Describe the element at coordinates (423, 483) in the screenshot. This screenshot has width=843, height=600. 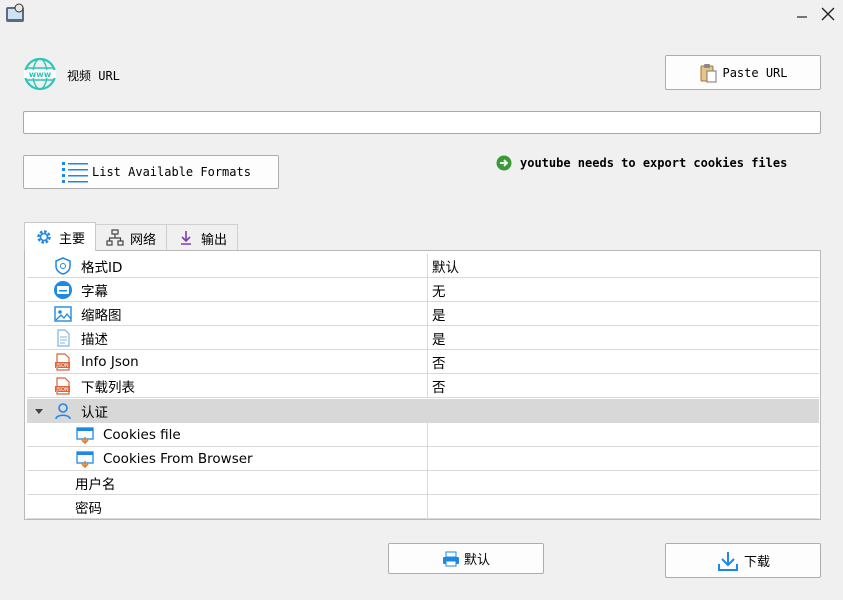
I see `property-row-username: 用户名` at that location.